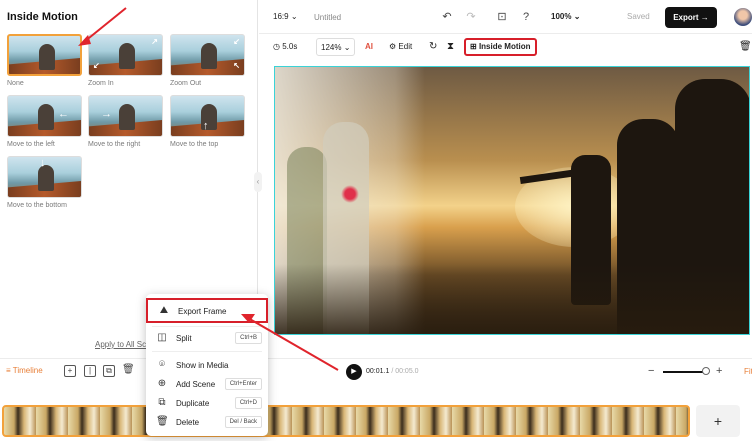 This screenshot has height=441, width=752. What do you see at coordinates (194, 144) in the screenshot?
I see `preset-label: Move to the top` at bounding box center [194, 144].